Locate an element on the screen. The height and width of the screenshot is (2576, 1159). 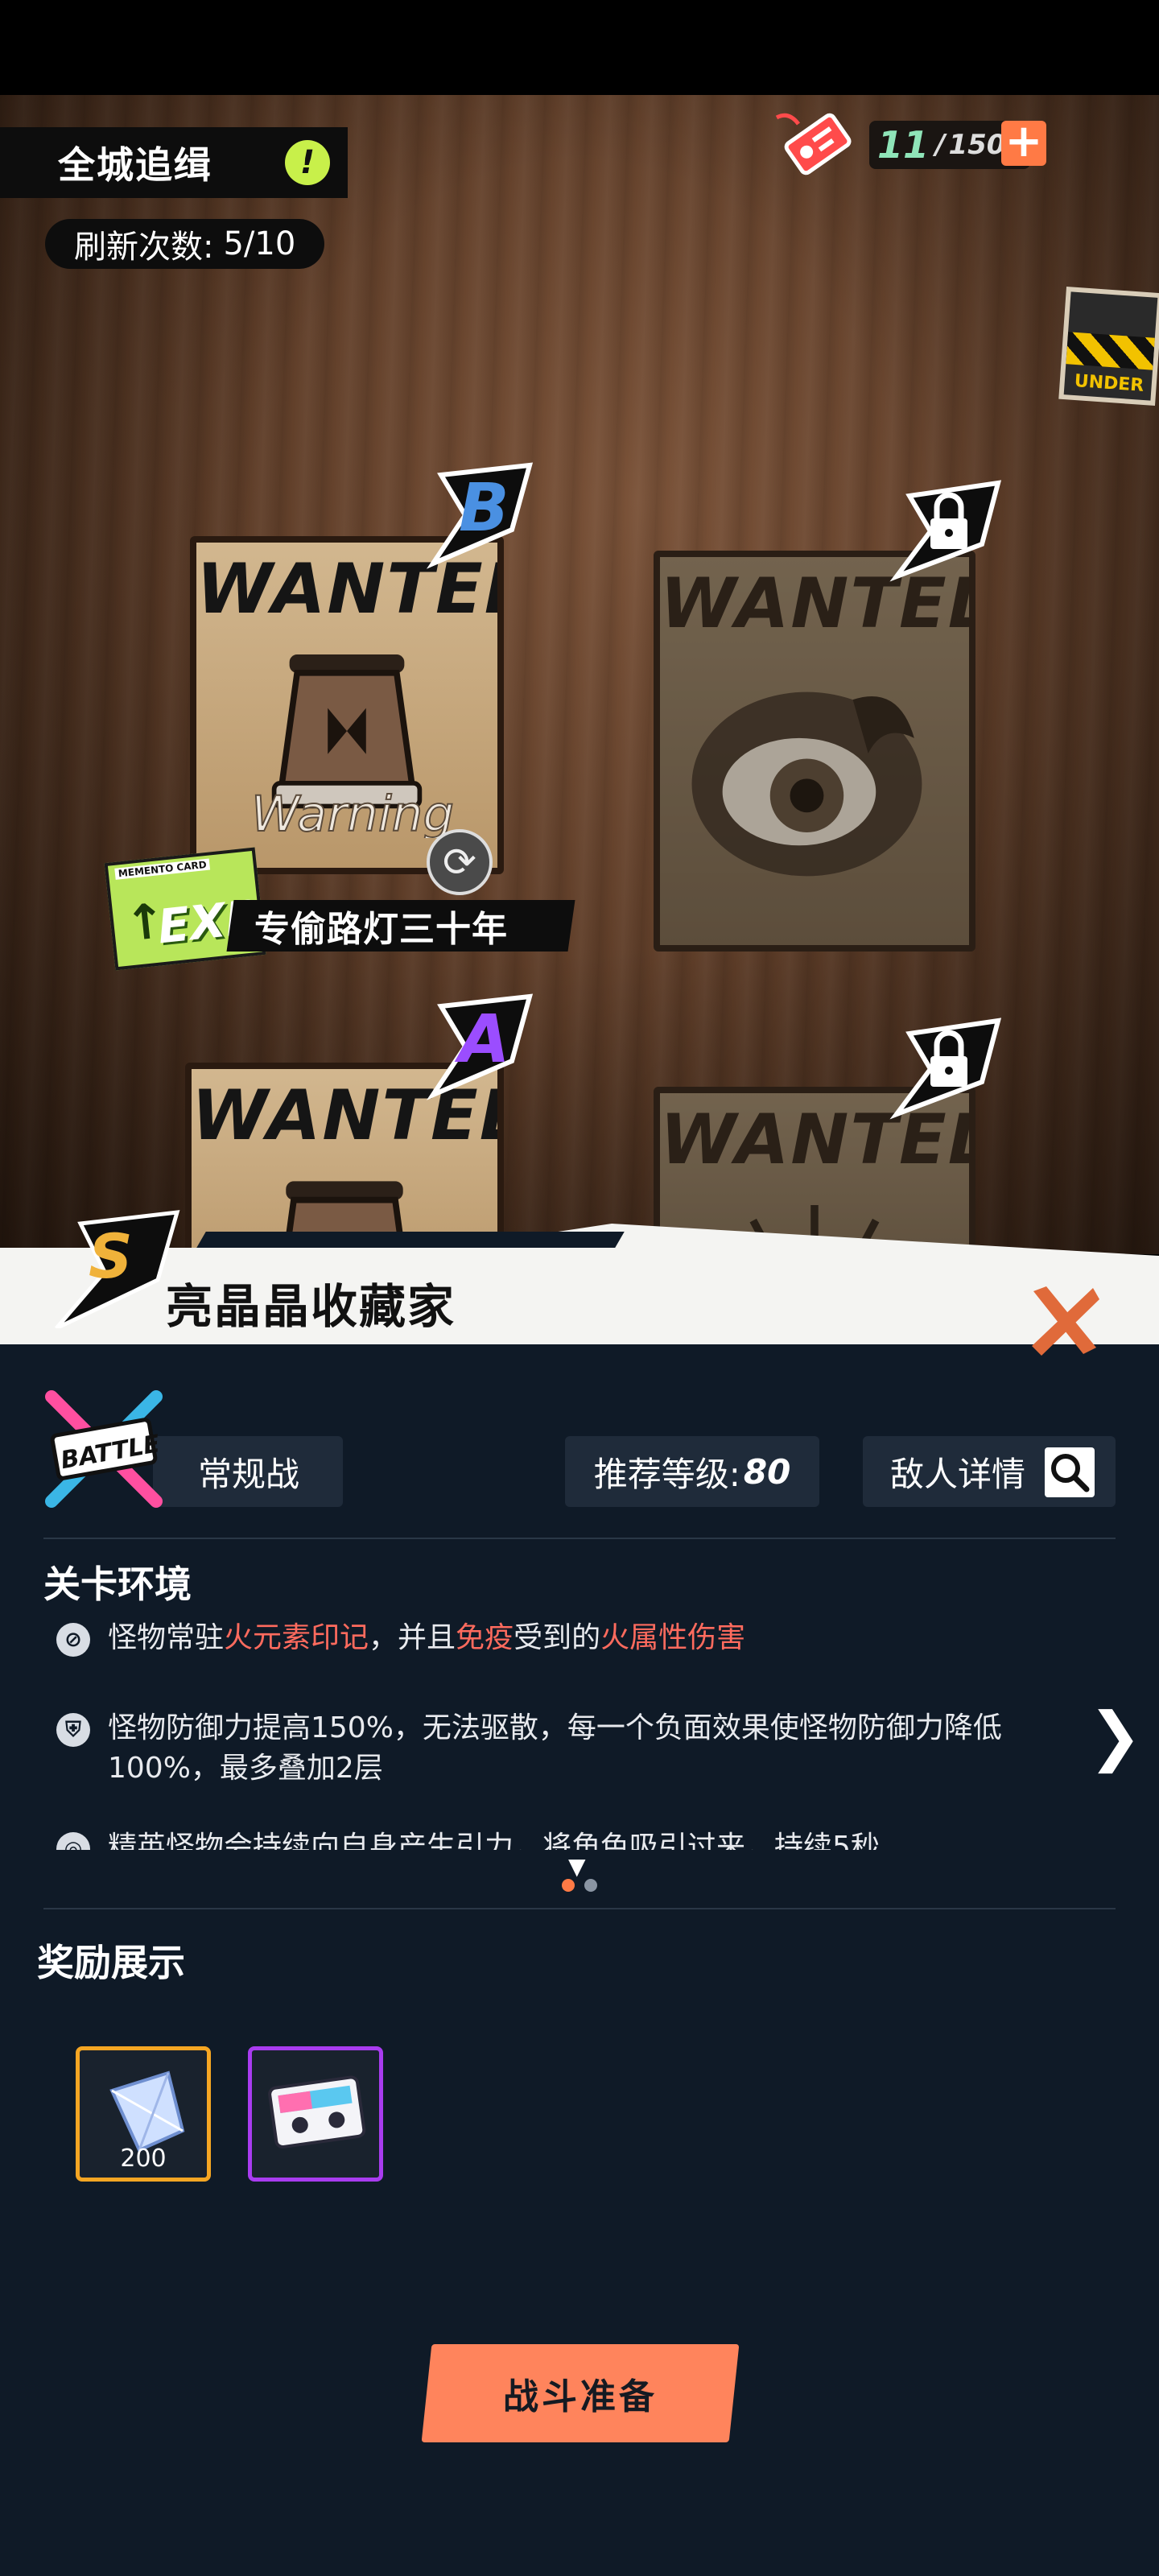
ticket-counter: 11 / 150 + is located at coordinates (913, 143).